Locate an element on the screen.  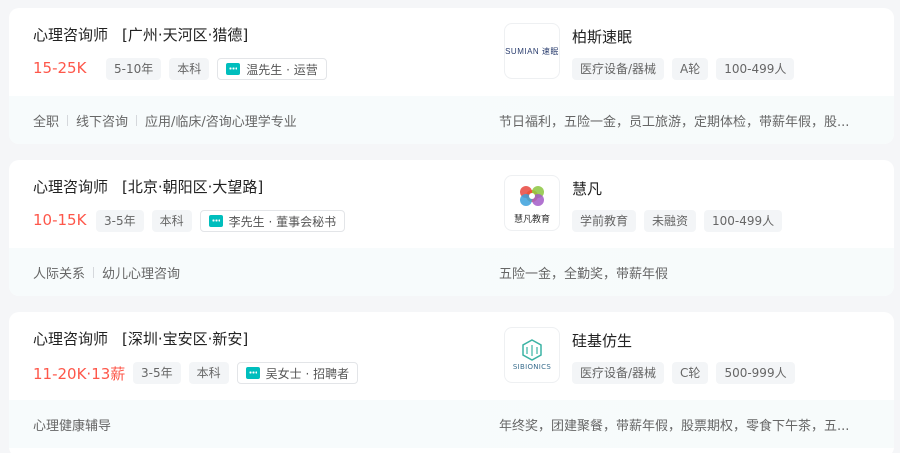
job-location: [北京·朝阳区·大望路] is located at coordinates (193, 187).